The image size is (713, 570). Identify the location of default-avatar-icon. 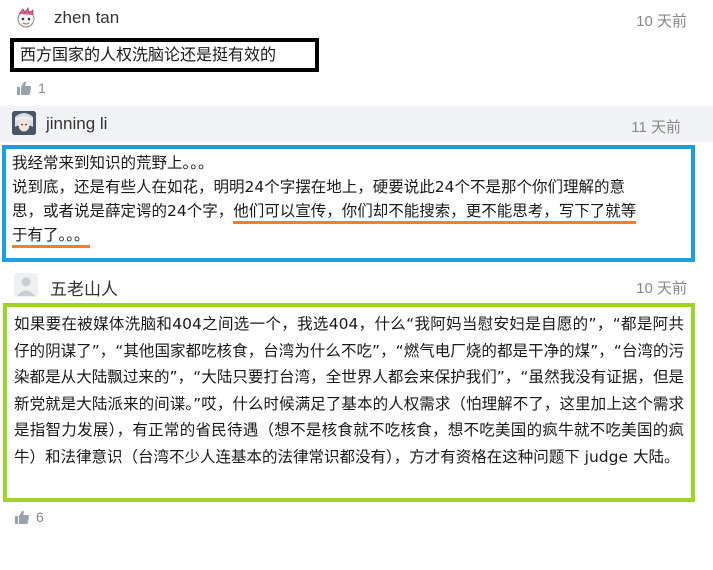
(26, 285).